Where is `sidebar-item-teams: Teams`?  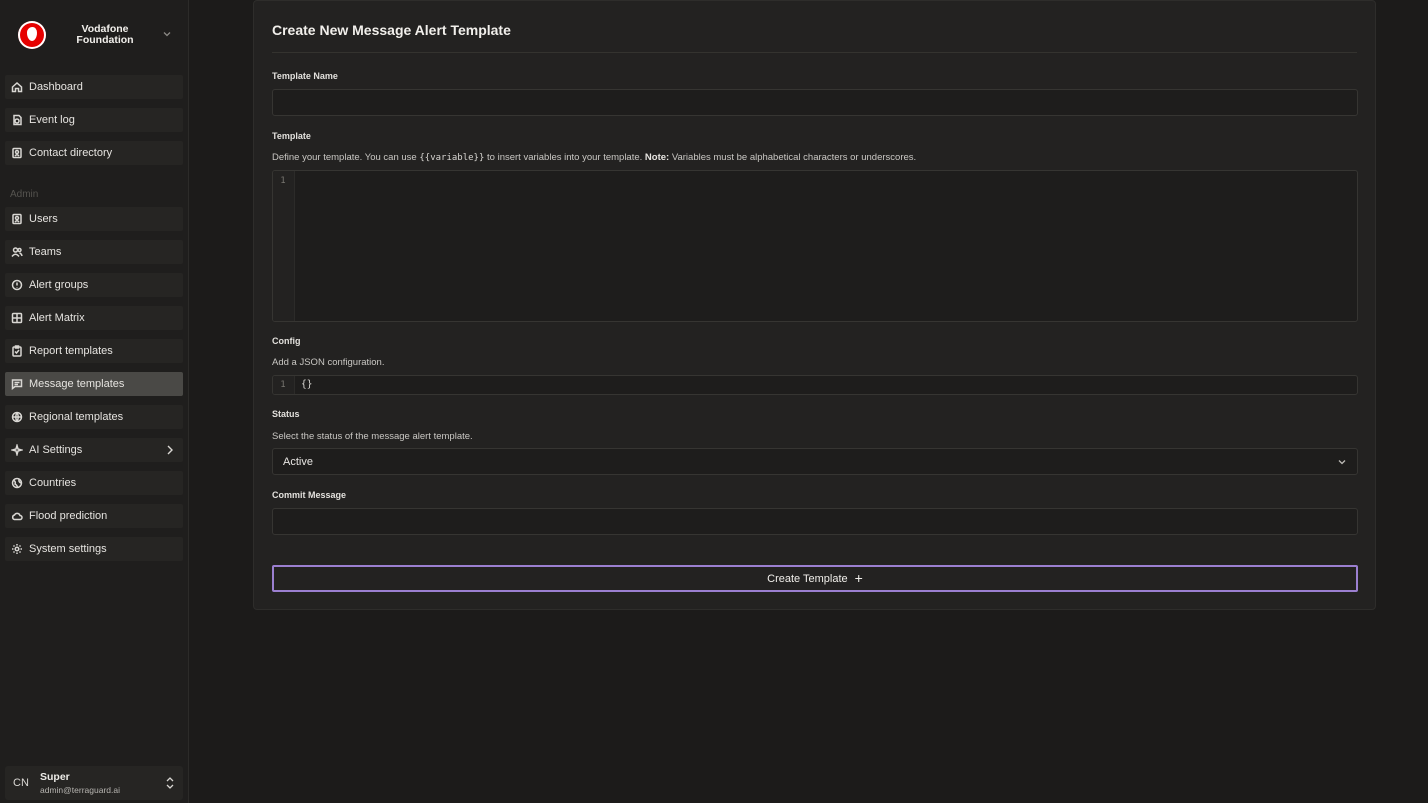 sidebar-item-teams: Teams is located at coordinates (94, 252).